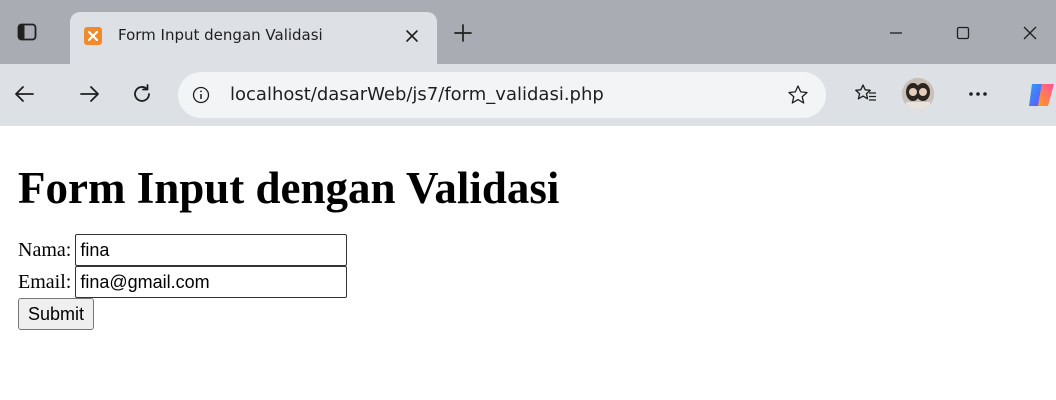  I want to click on submit-button: Submit, so click(56, 314).